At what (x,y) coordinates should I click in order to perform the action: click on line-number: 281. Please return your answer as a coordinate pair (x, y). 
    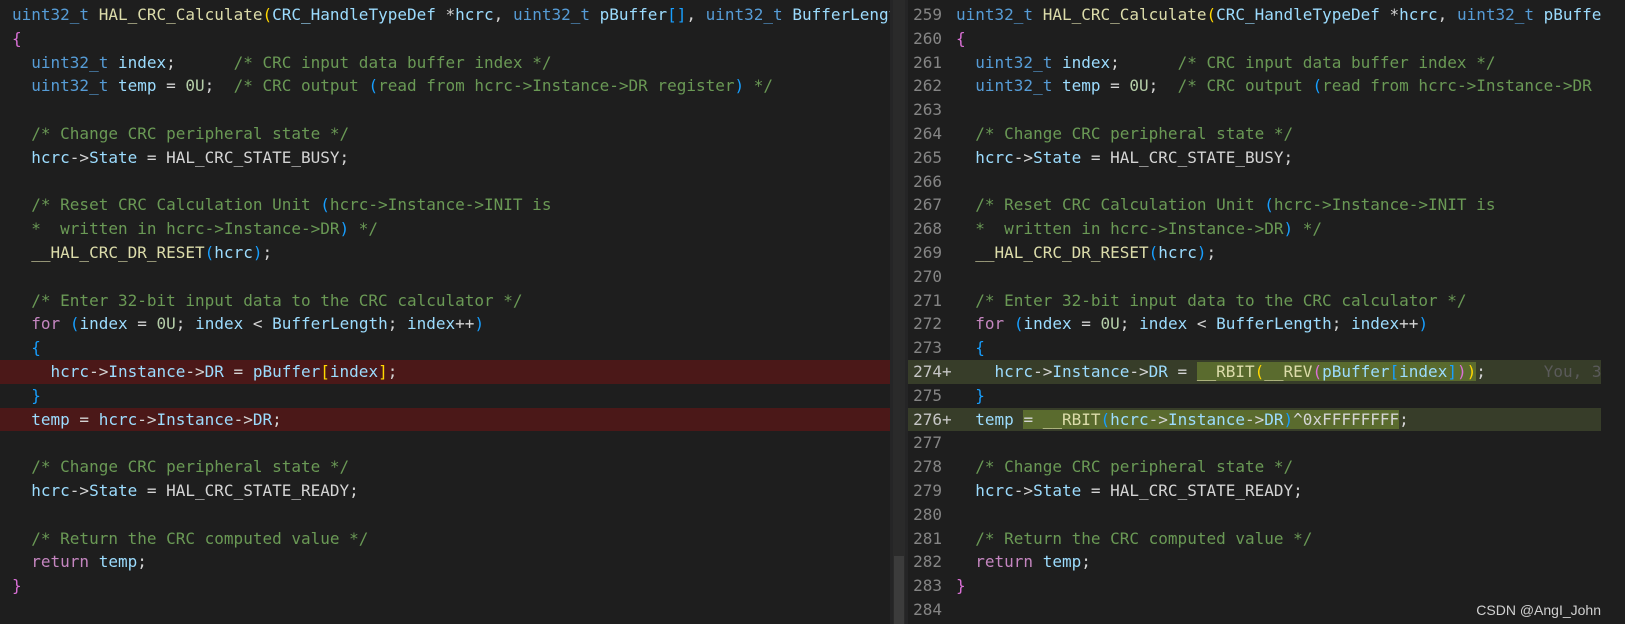
    Looking at the image, I should click on (927, 538).